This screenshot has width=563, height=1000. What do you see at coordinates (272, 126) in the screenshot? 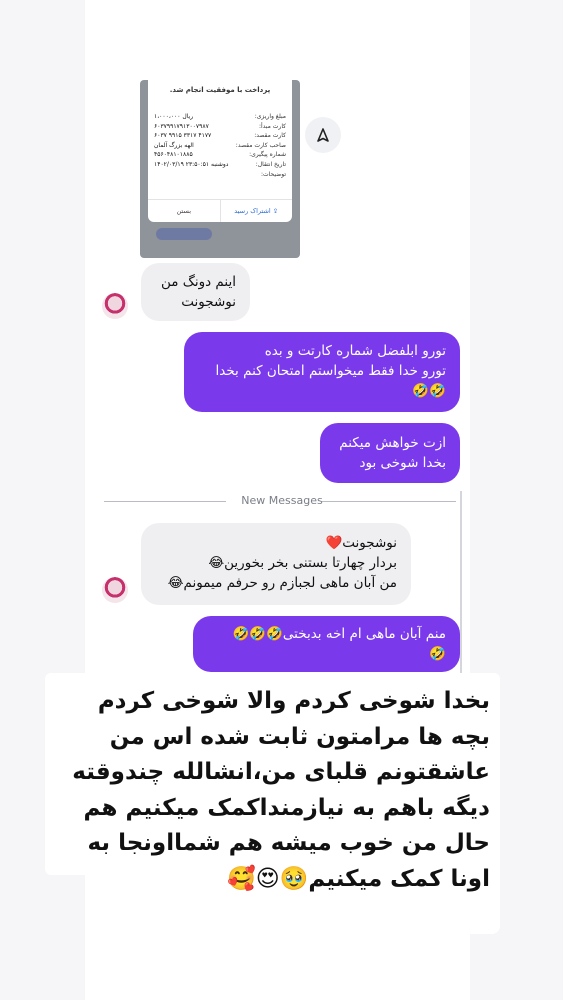
I see `receipt-label: کارت مبدأ:` at bounding box center [272, 126].